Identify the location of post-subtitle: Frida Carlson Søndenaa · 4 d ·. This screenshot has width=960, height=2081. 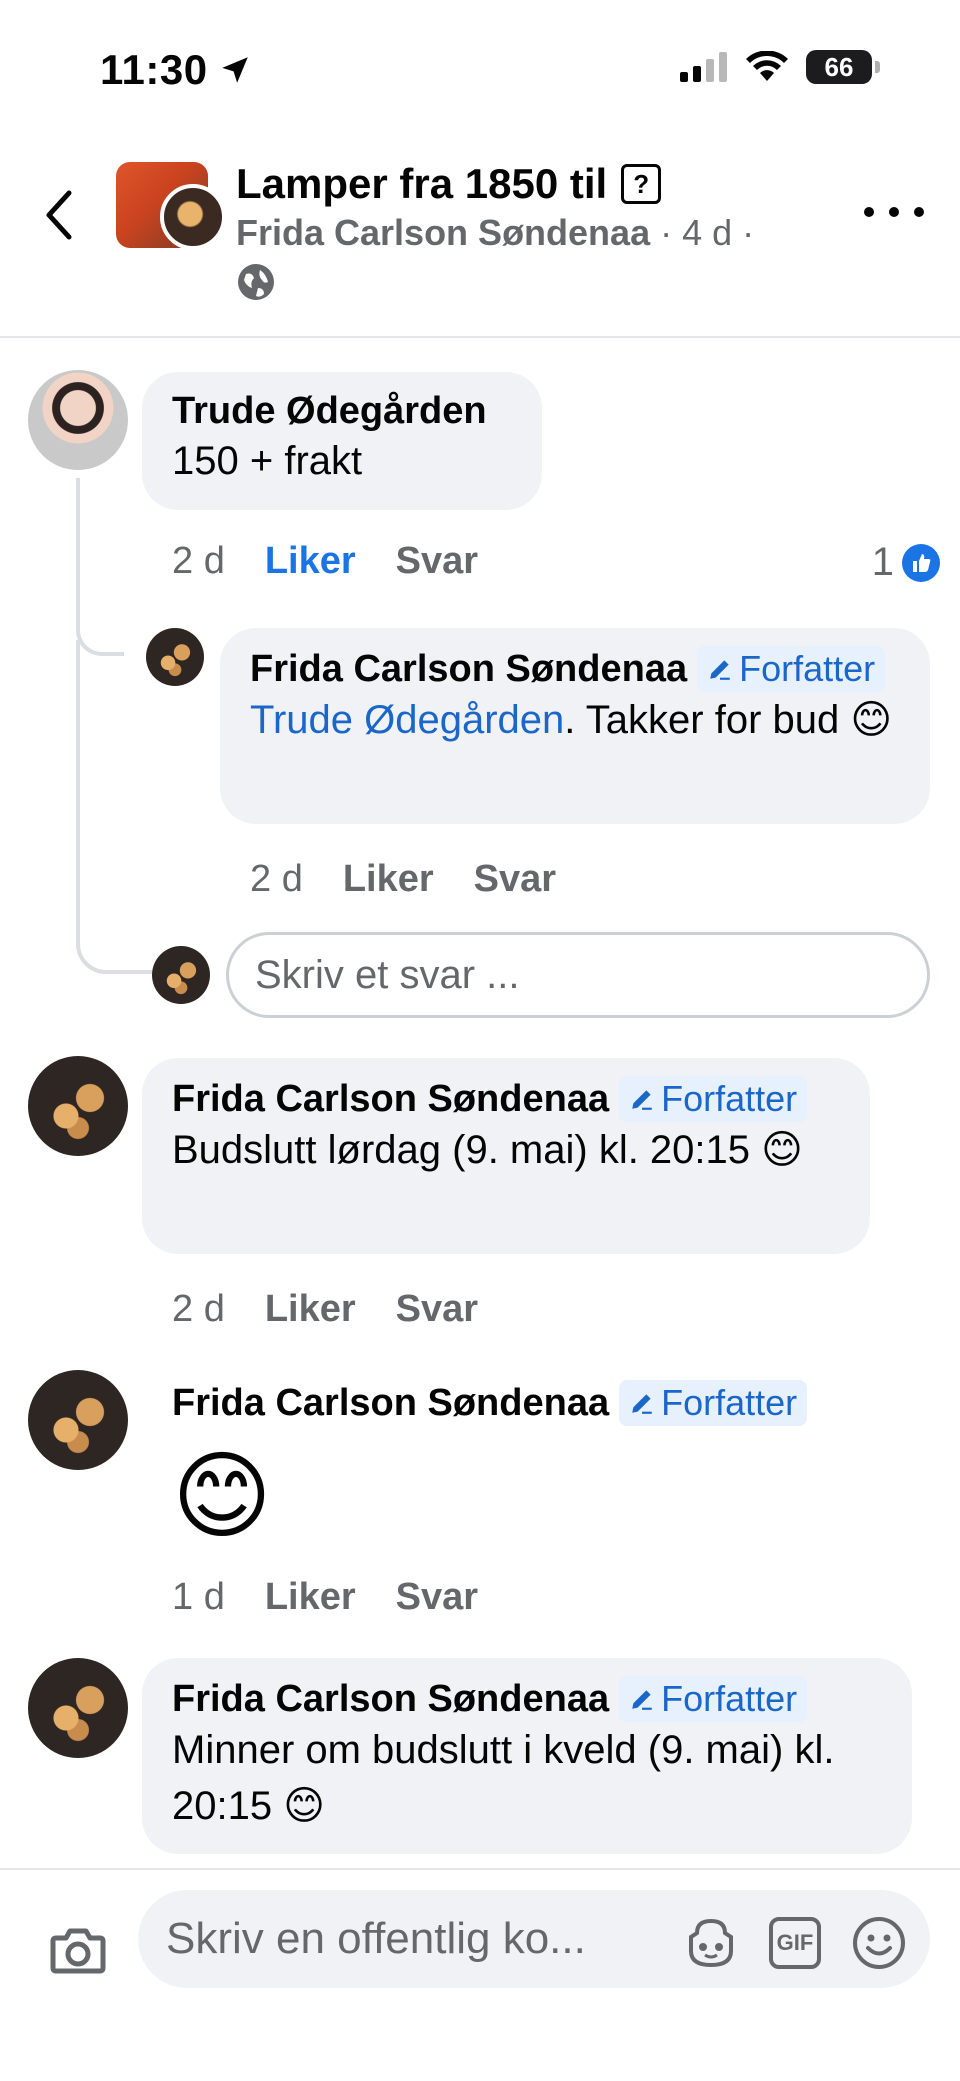
(495, 233).